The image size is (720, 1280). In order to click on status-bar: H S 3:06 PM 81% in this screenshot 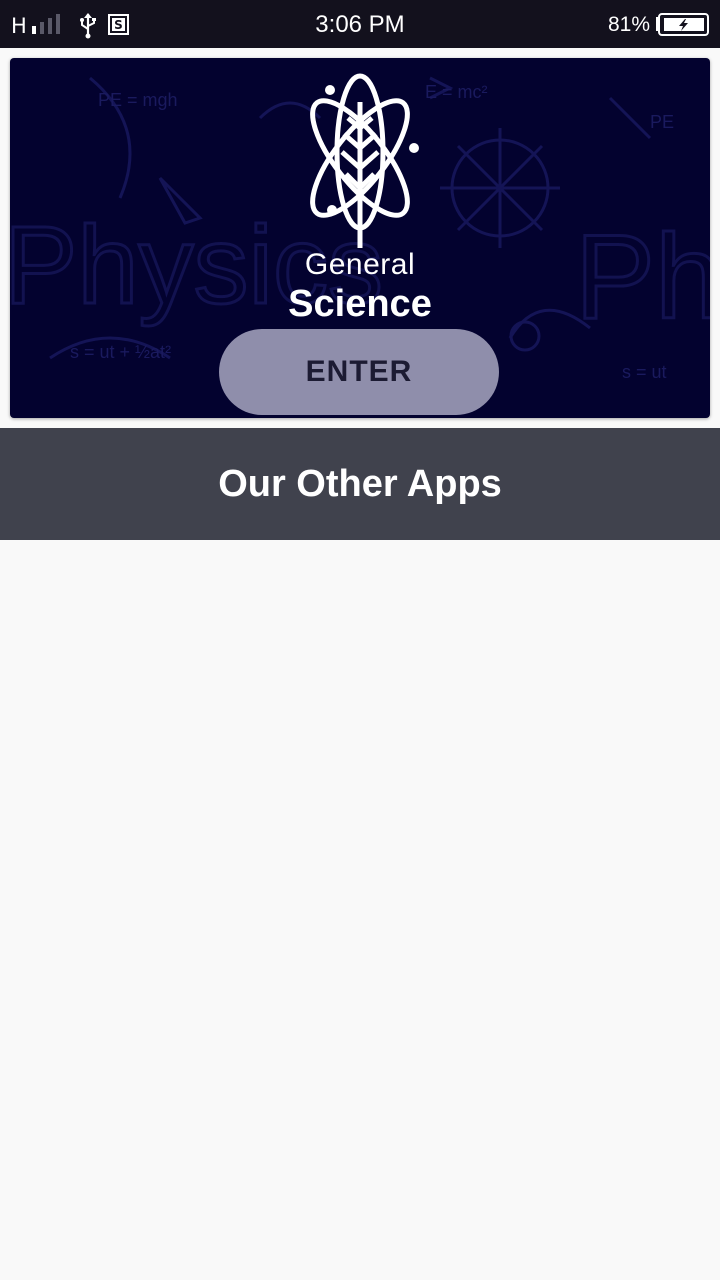, I will do `click(360, 24)`.